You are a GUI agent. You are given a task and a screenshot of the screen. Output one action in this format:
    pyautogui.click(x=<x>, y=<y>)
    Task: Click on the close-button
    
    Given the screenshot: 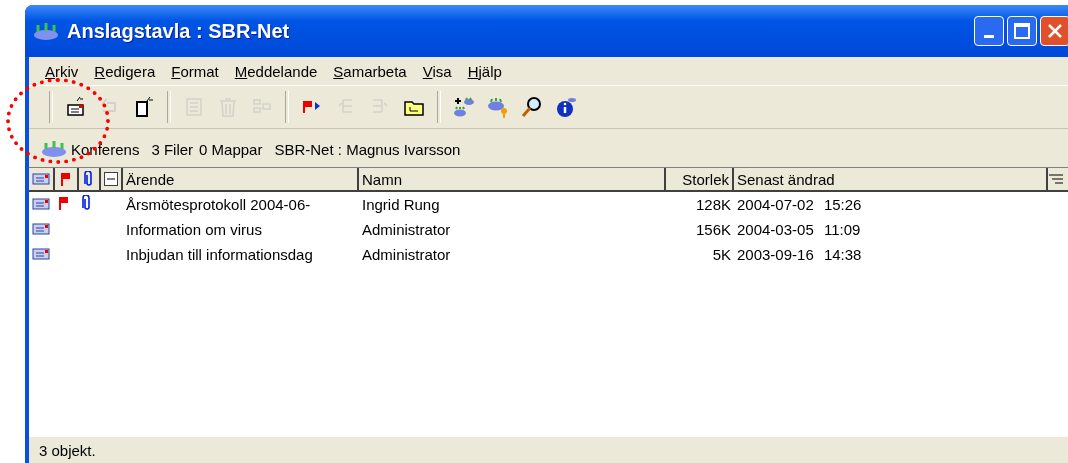 What is the action you would take?
    pyautogui.click(x=1054, y=31)
    